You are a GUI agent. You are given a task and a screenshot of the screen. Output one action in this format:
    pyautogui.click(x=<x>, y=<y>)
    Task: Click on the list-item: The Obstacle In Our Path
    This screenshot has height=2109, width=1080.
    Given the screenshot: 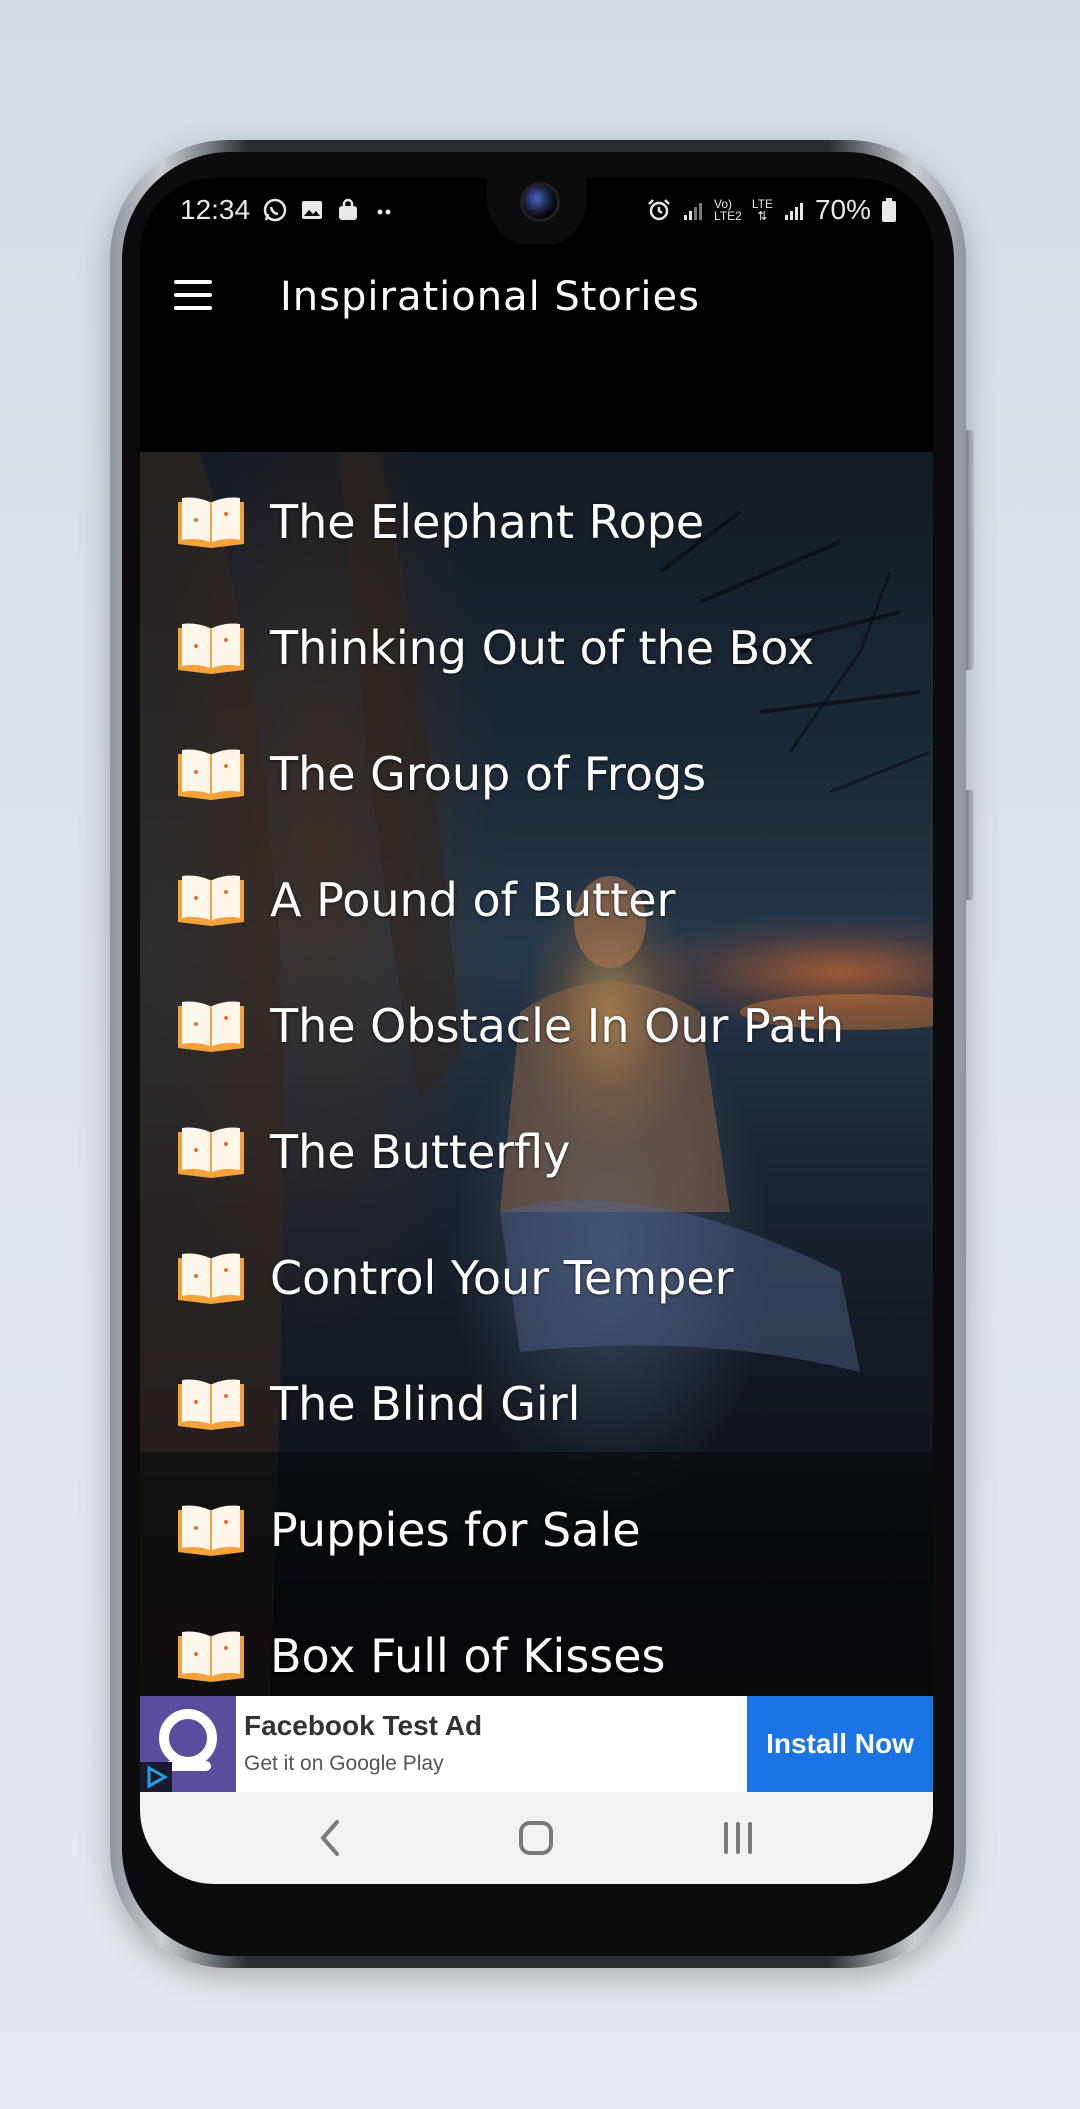 What is the action you would take?
    pyautogui.click(x=510, y=1026)
    